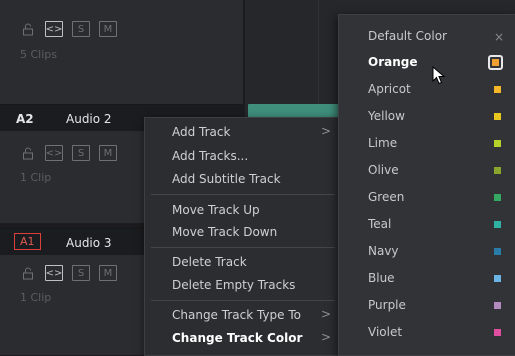  I want to click on purple-swatch, so click(497, 305).